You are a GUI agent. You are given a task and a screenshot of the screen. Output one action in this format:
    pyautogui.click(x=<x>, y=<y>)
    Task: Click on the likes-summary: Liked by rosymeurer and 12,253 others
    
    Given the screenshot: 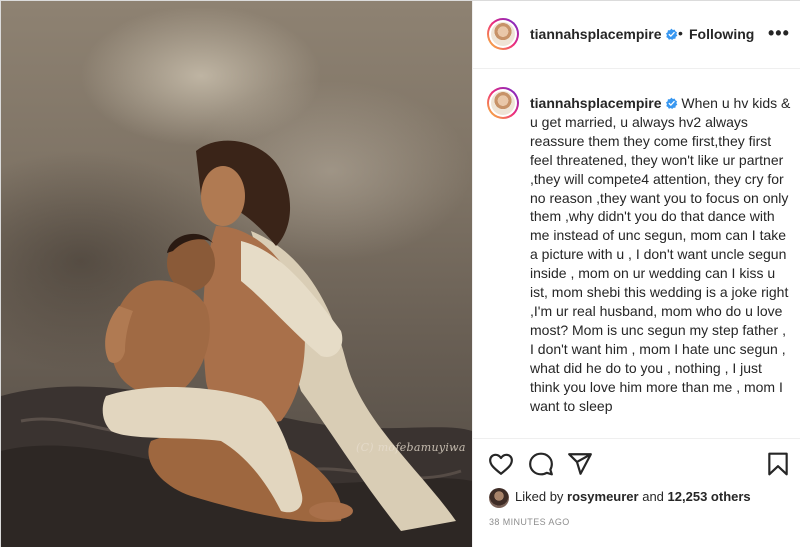 What is the action you would take?
    pyautogui.click(x=620, y=497)
    